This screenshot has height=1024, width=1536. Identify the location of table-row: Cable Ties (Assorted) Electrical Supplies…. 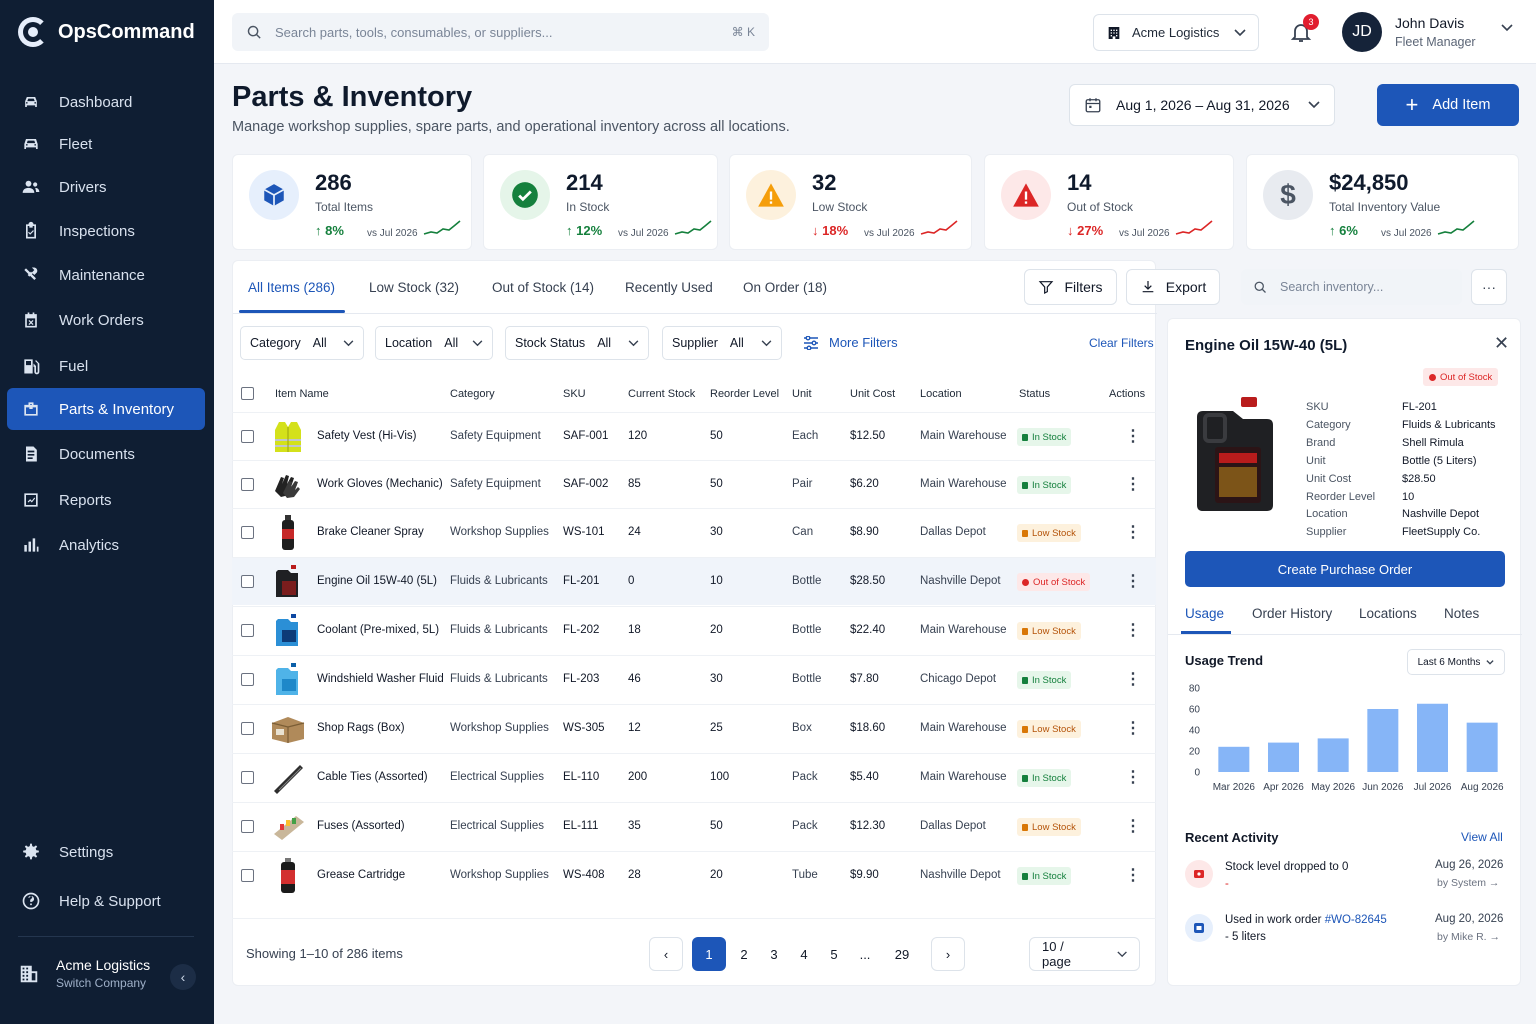
(694, 777).